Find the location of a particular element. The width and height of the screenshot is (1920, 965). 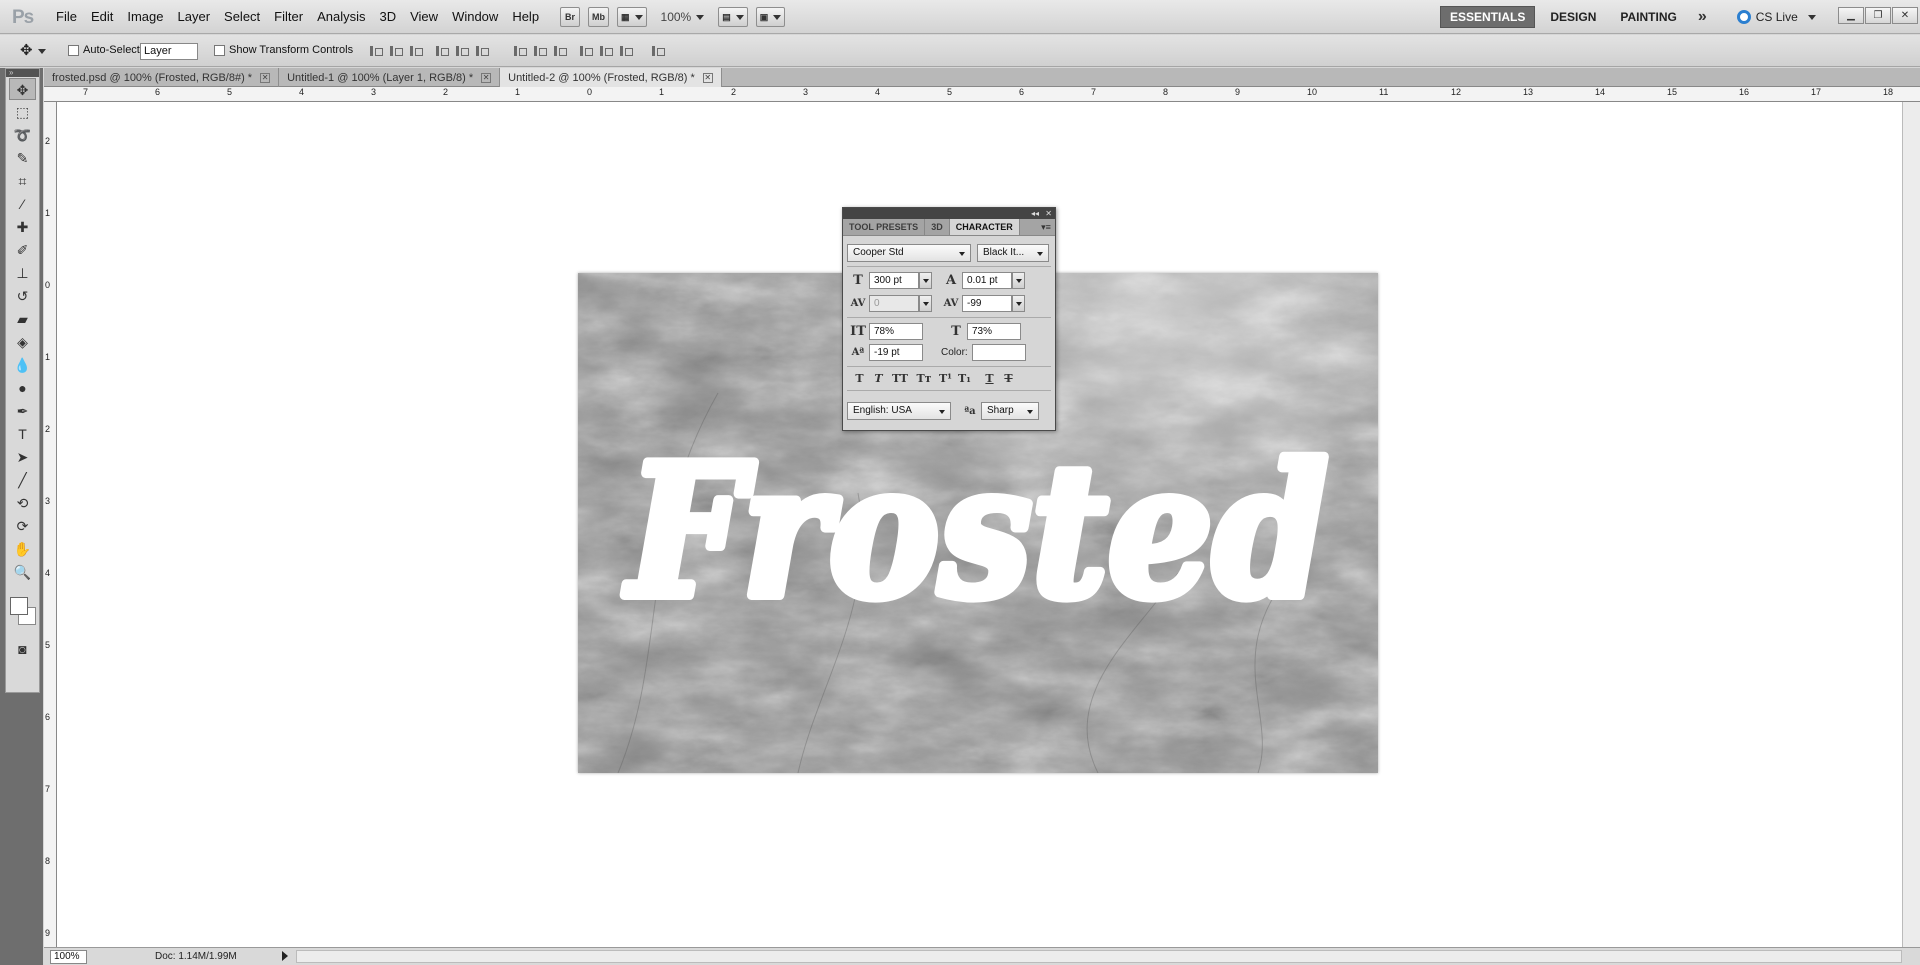

menu-3d: 3D is located at coordinates (387, 16).